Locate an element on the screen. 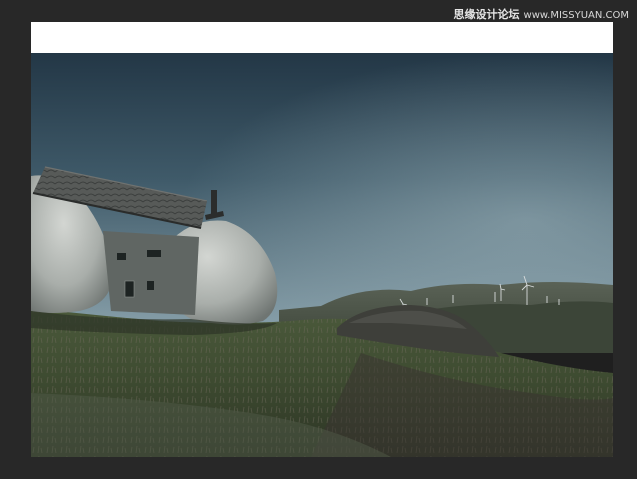 Image resolution: width=637 pixels, height=479 pixels. chimney is located at coordinates (214, 203).